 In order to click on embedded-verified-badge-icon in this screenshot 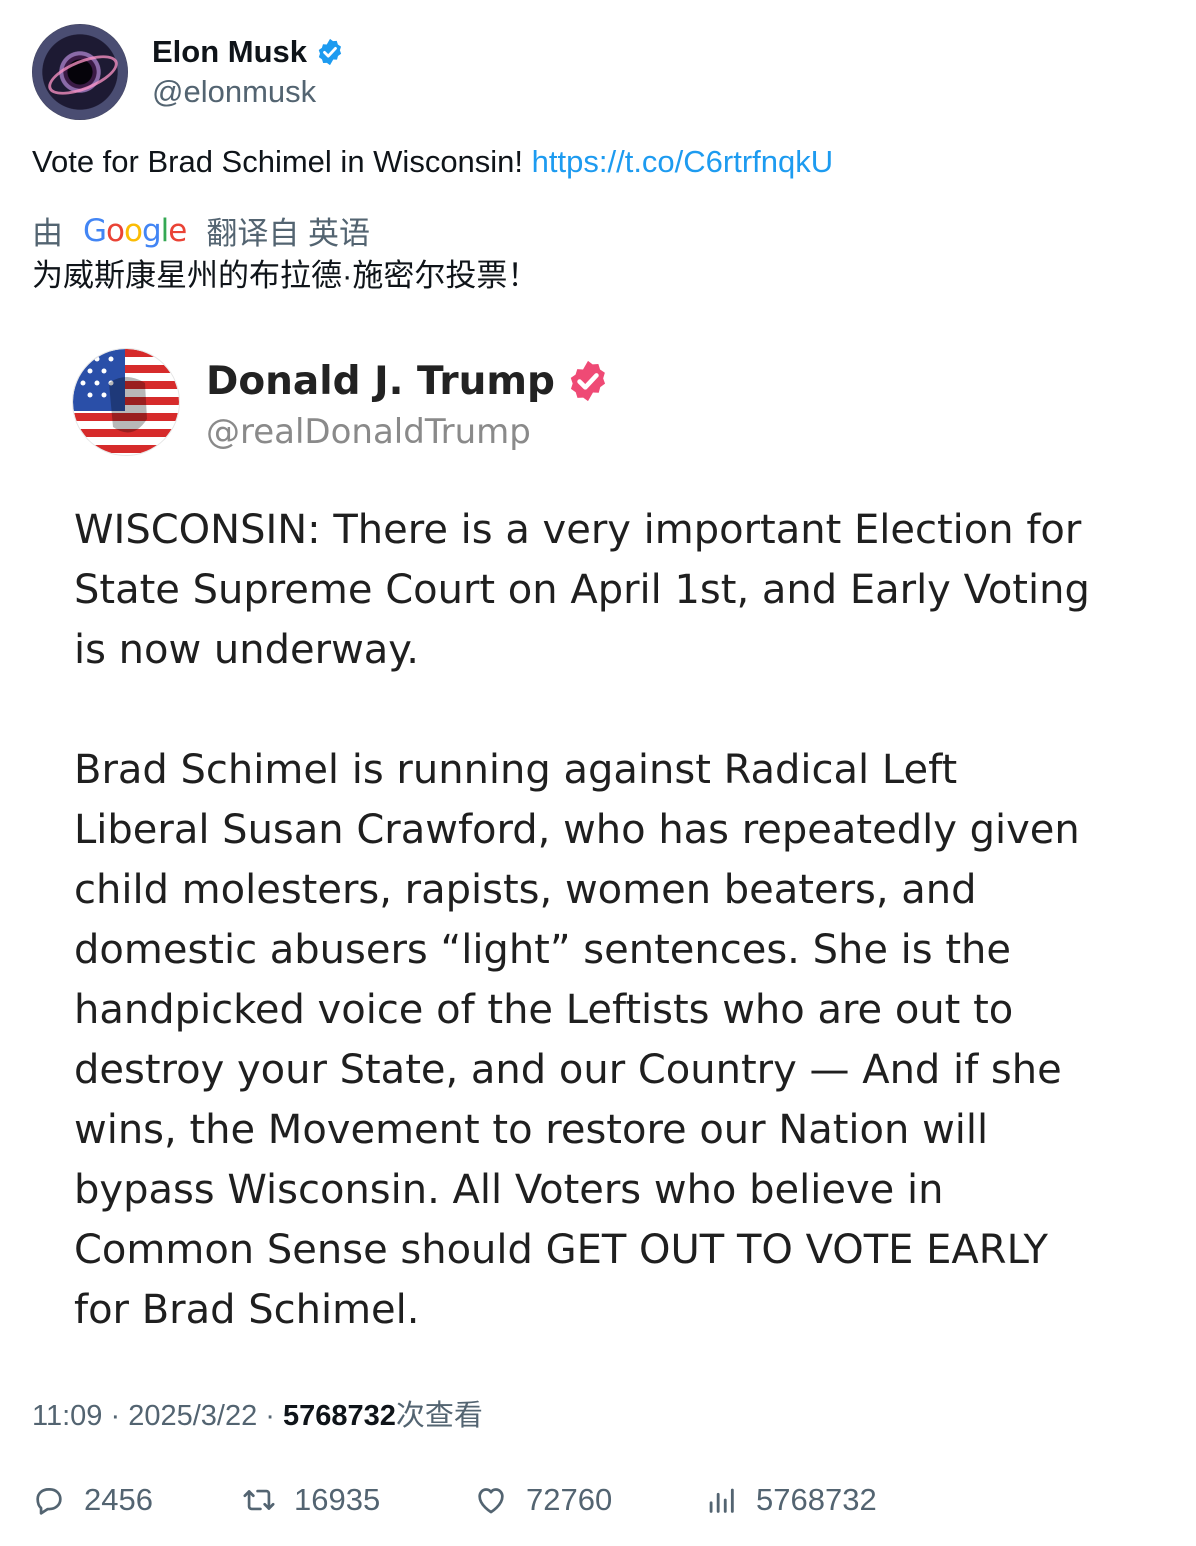, I will do `click(587, 381)`.